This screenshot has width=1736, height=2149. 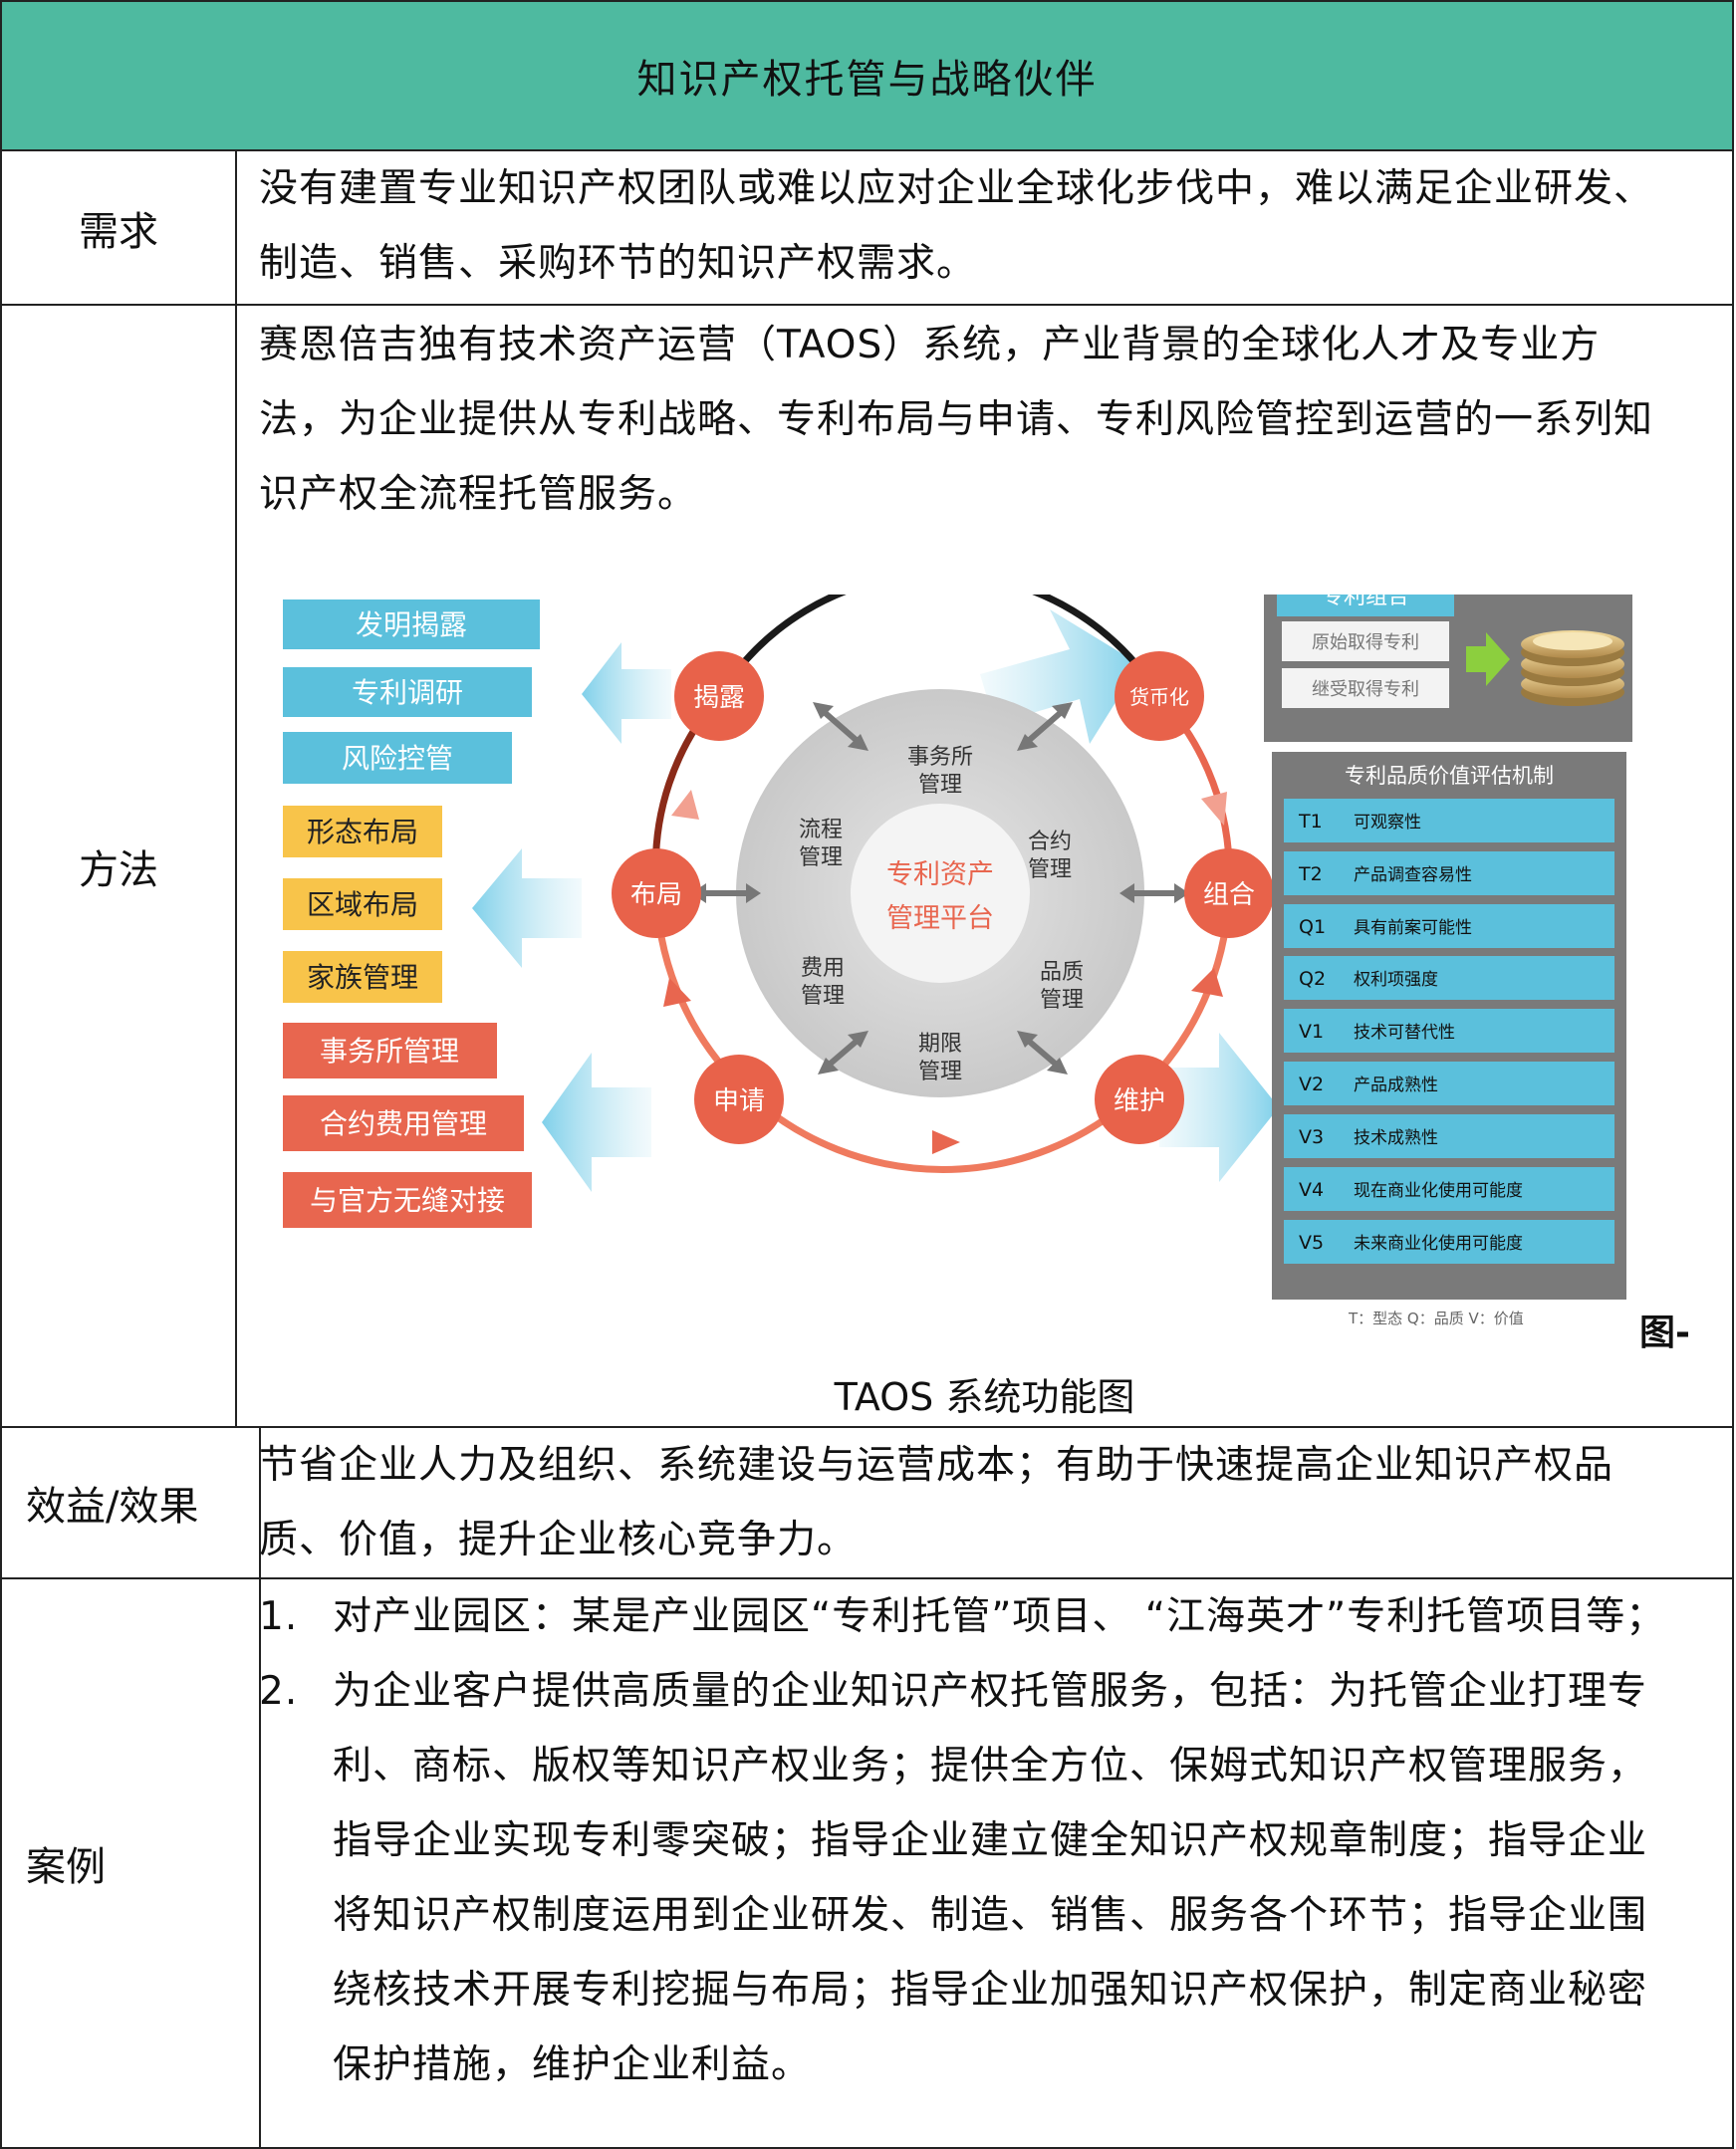 What do you see at coordinates (1229, 895) in the screenshot?
I see `svg-text: 组合` at bounding box center [1229, 895].